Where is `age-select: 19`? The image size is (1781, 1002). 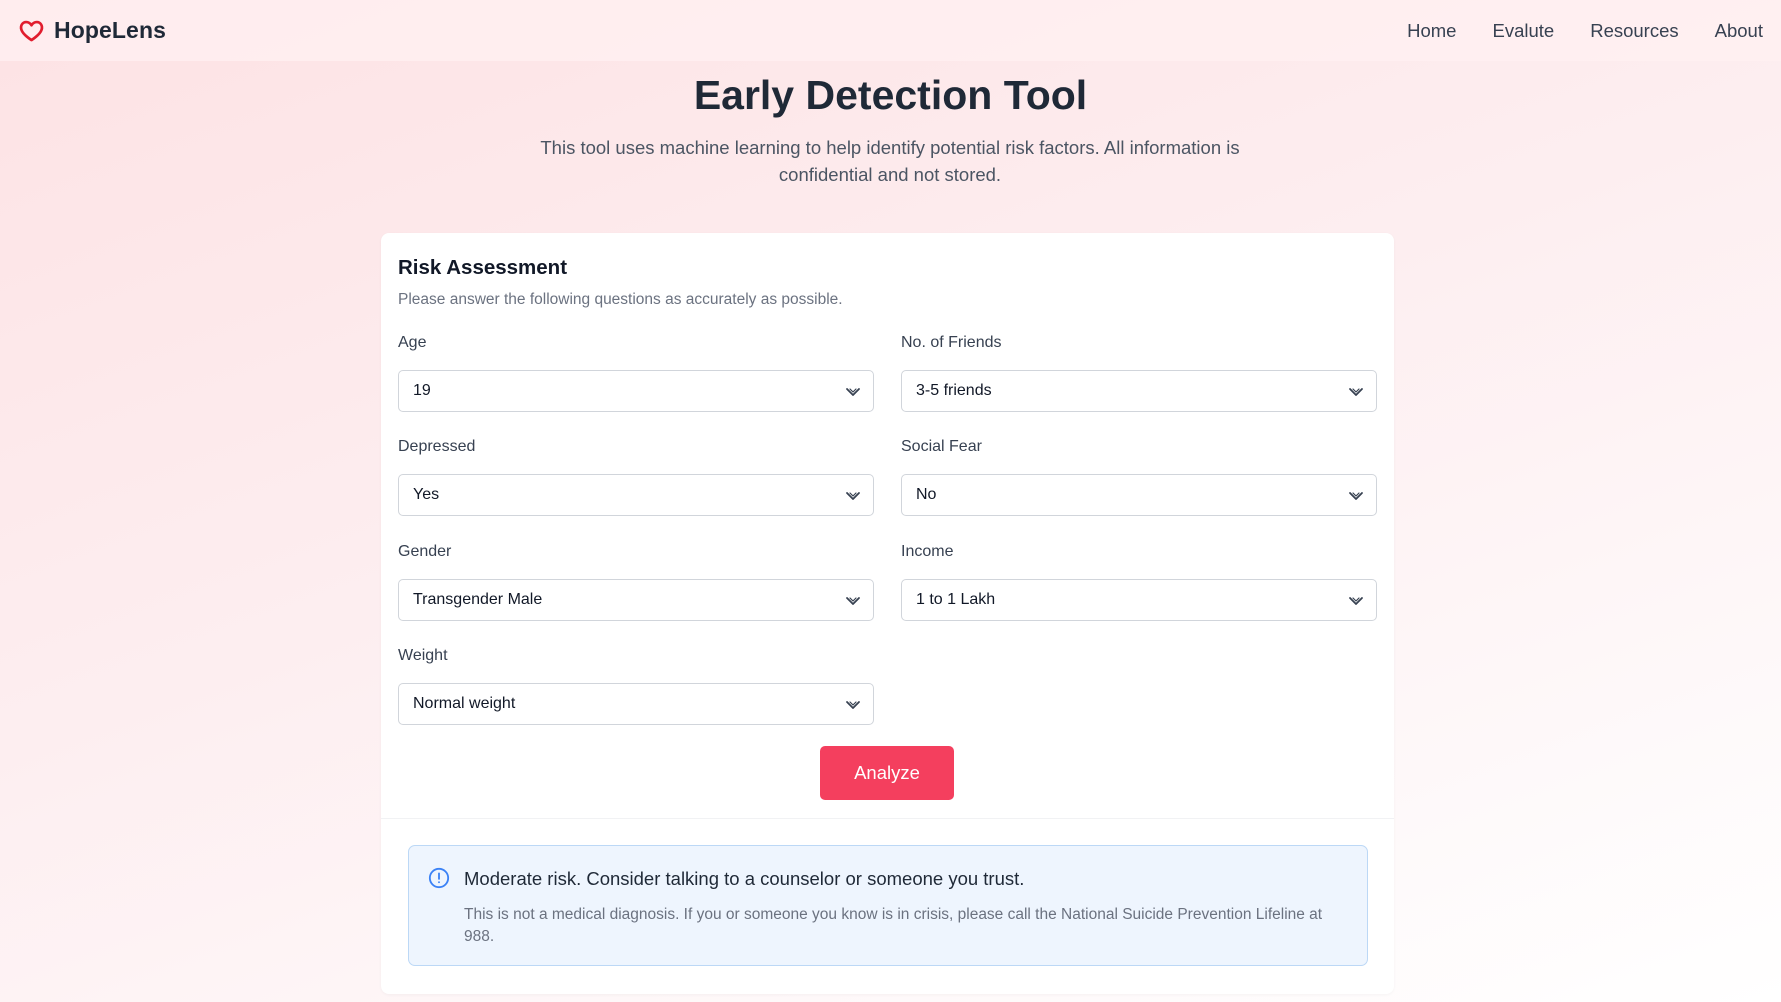 age-select: 19 is located at coordinates (636, 391).